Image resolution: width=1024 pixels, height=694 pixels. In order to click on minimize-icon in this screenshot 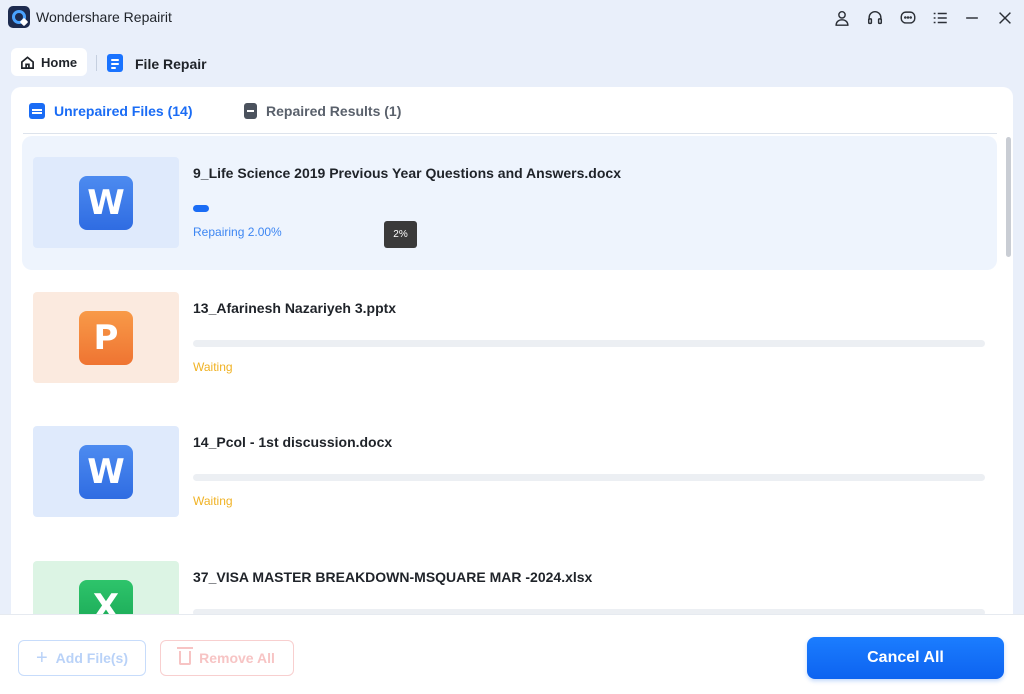, I will do `click(972, 18)`.